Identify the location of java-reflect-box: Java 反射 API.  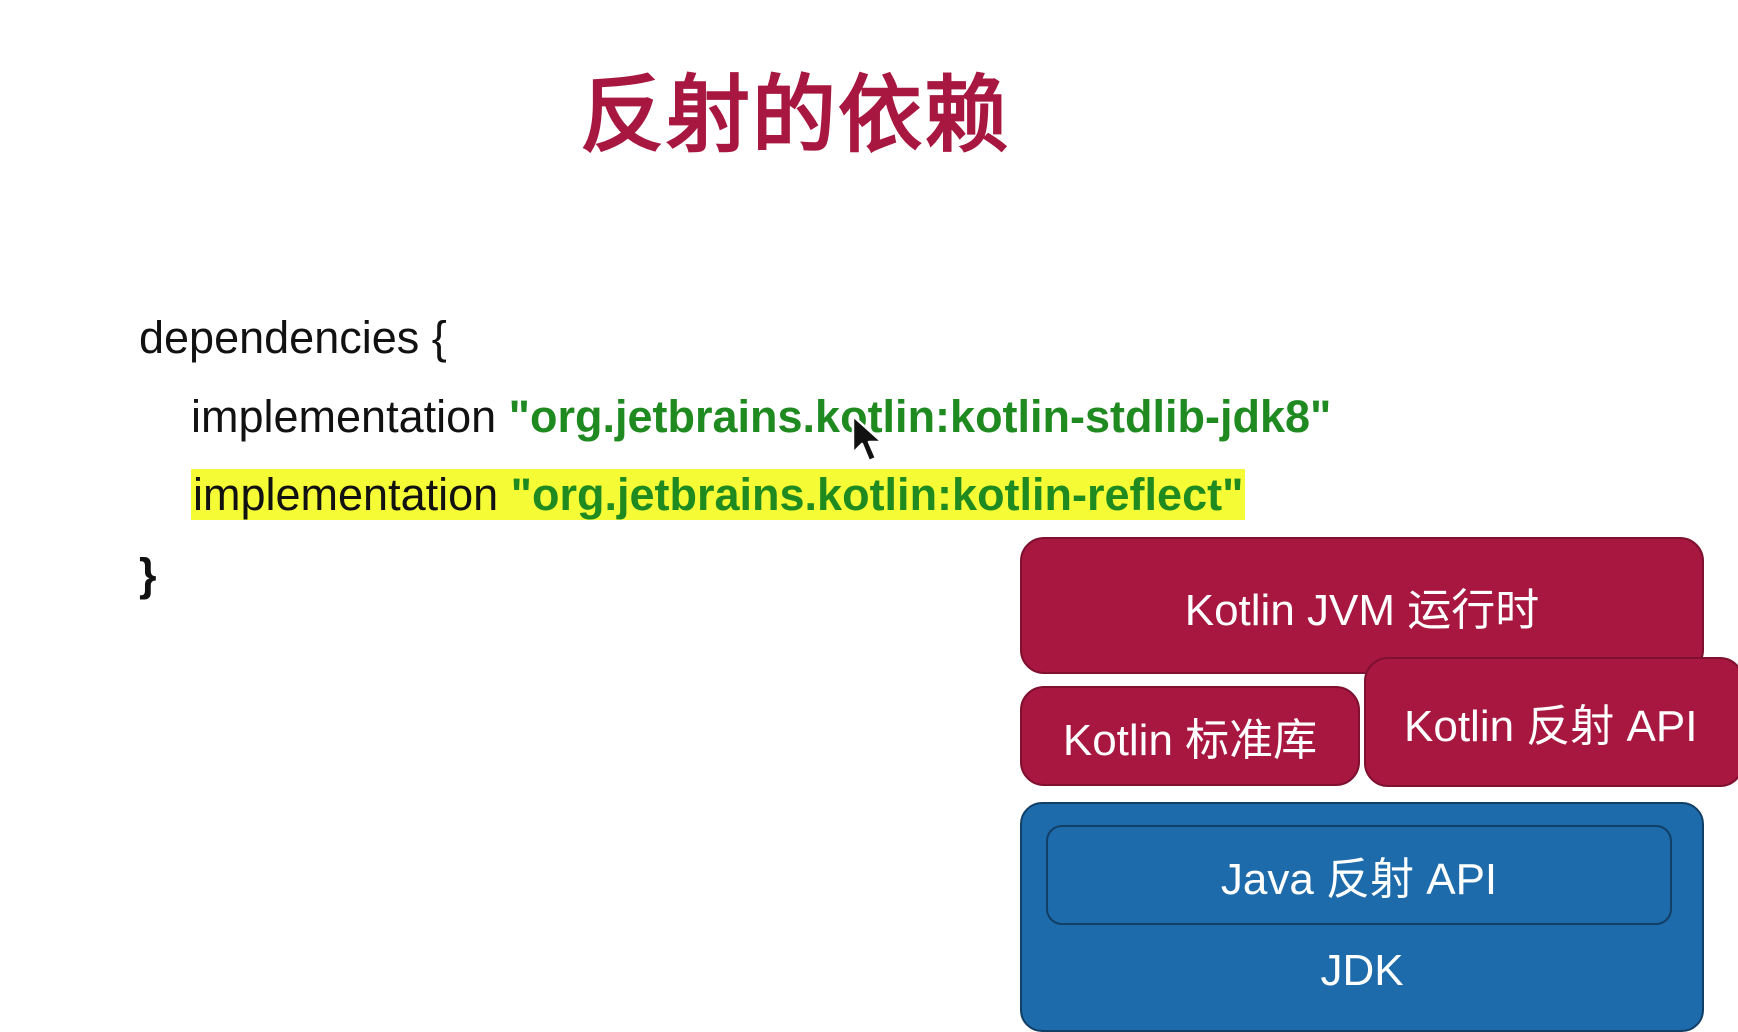
(1359, 875).